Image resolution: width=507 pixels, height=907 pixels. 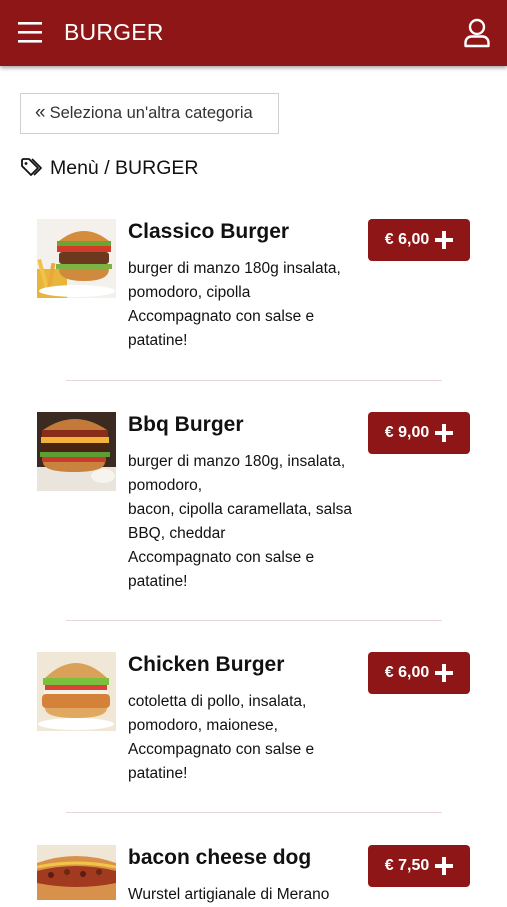 What do you see at coordinates (206, 664) in the screenshot?
I see `item-name: Chicken Burger` at bounding box center [206, 664].